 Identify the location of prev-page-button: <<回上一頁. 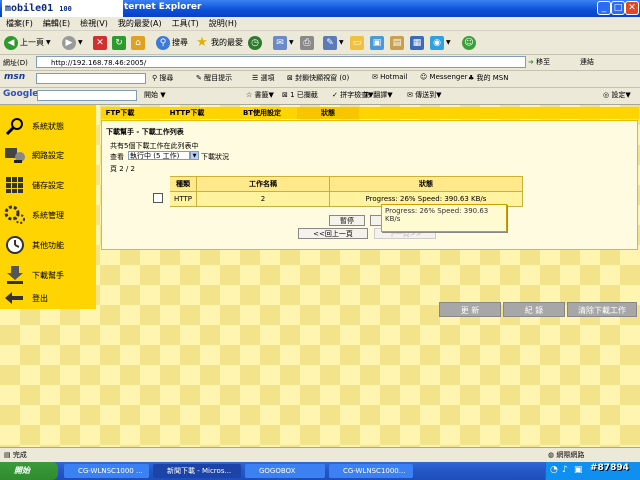
(333, 233).